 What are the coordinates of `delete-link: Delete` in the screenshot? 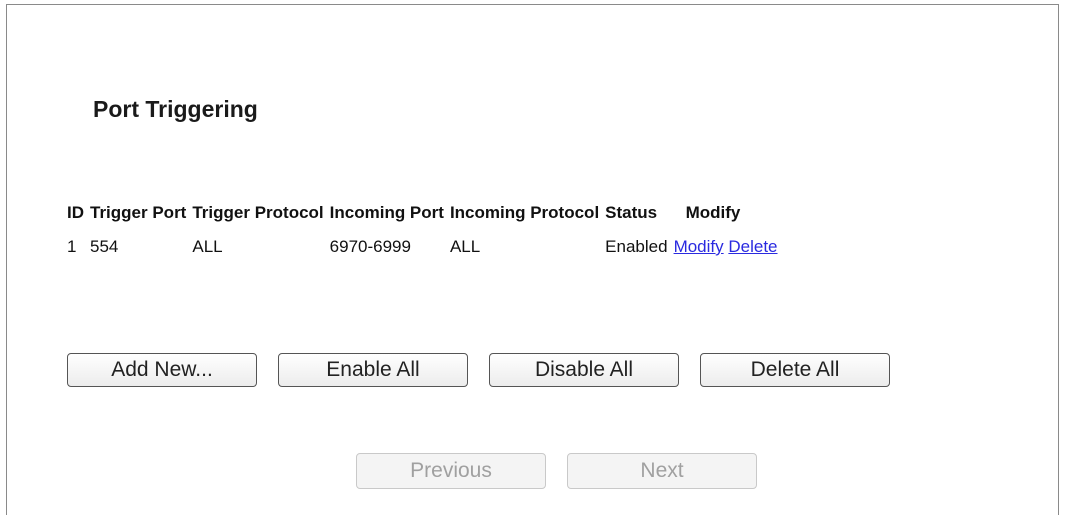 It's located at (752, 246).